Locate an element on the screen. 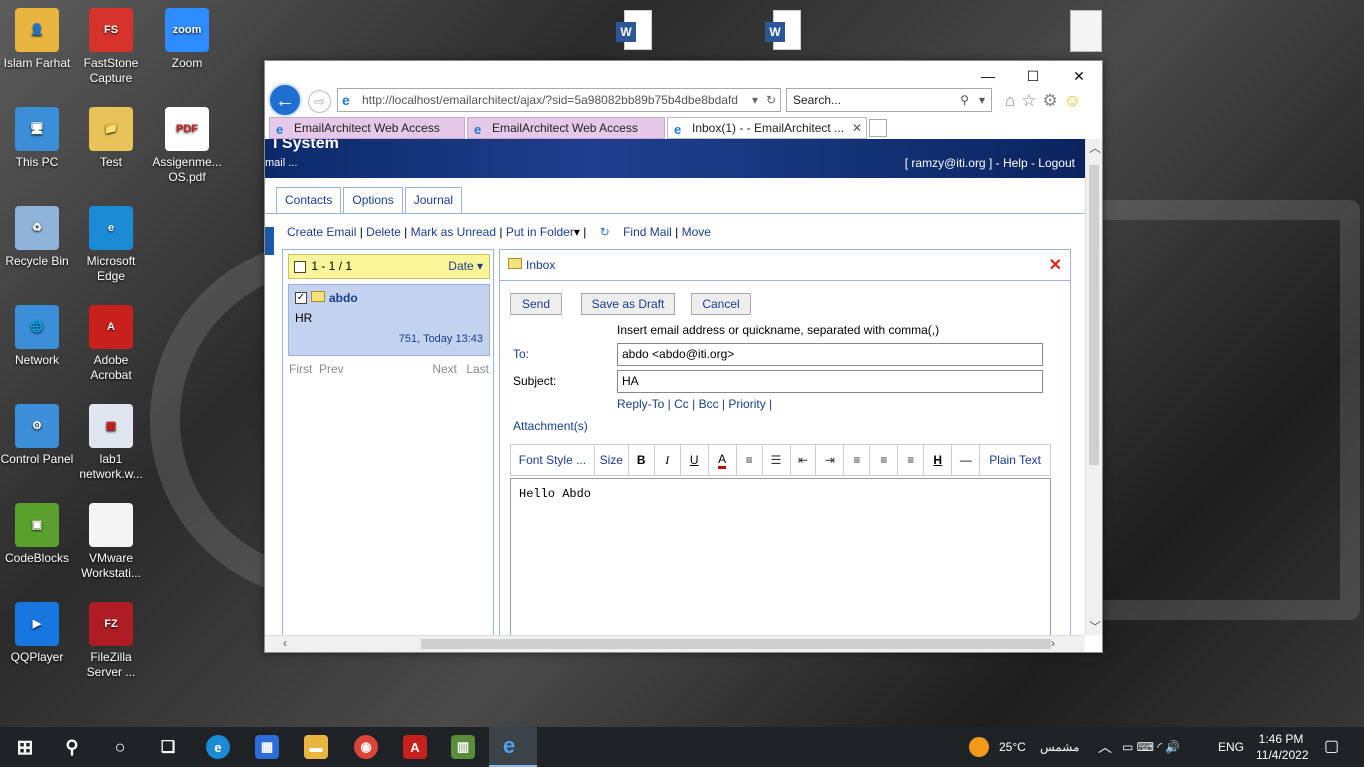 The height and width of the screenshot is (767, 1364). tab-journal: Journal is located at coordinates (433, 200).